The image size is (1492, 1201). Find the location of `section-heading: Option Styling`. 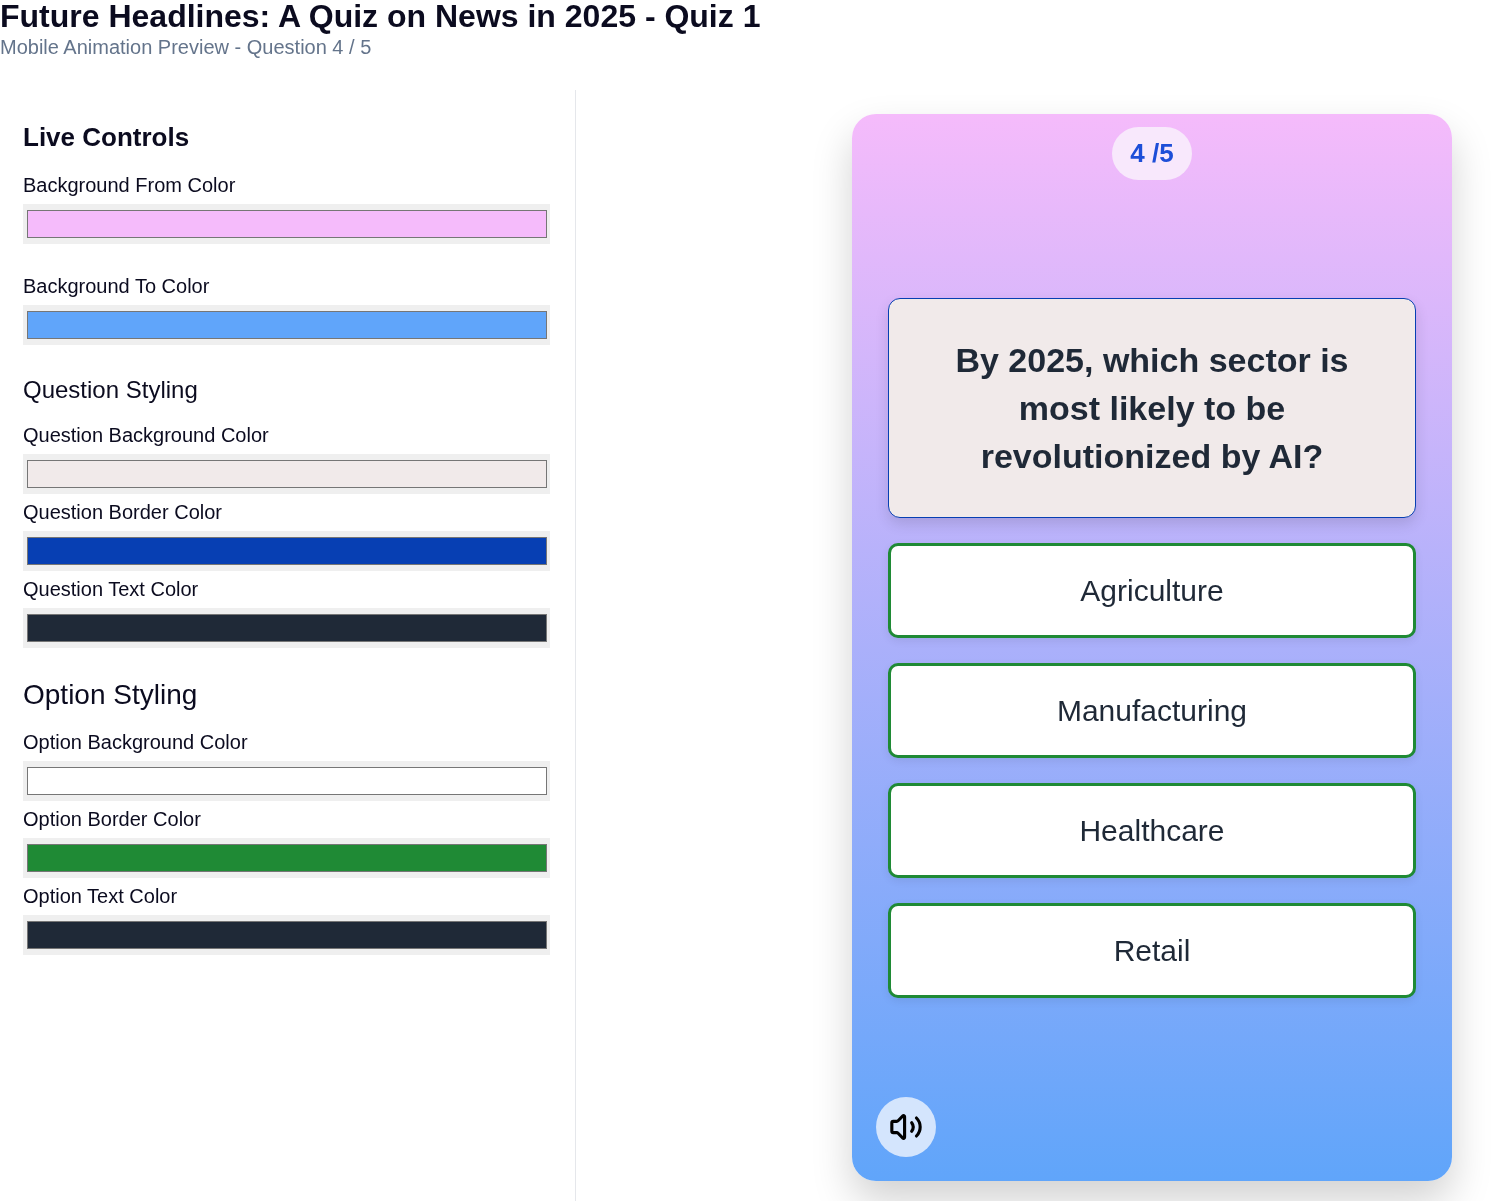

section-heading: Option Styling is located at coordinates (110, 695).